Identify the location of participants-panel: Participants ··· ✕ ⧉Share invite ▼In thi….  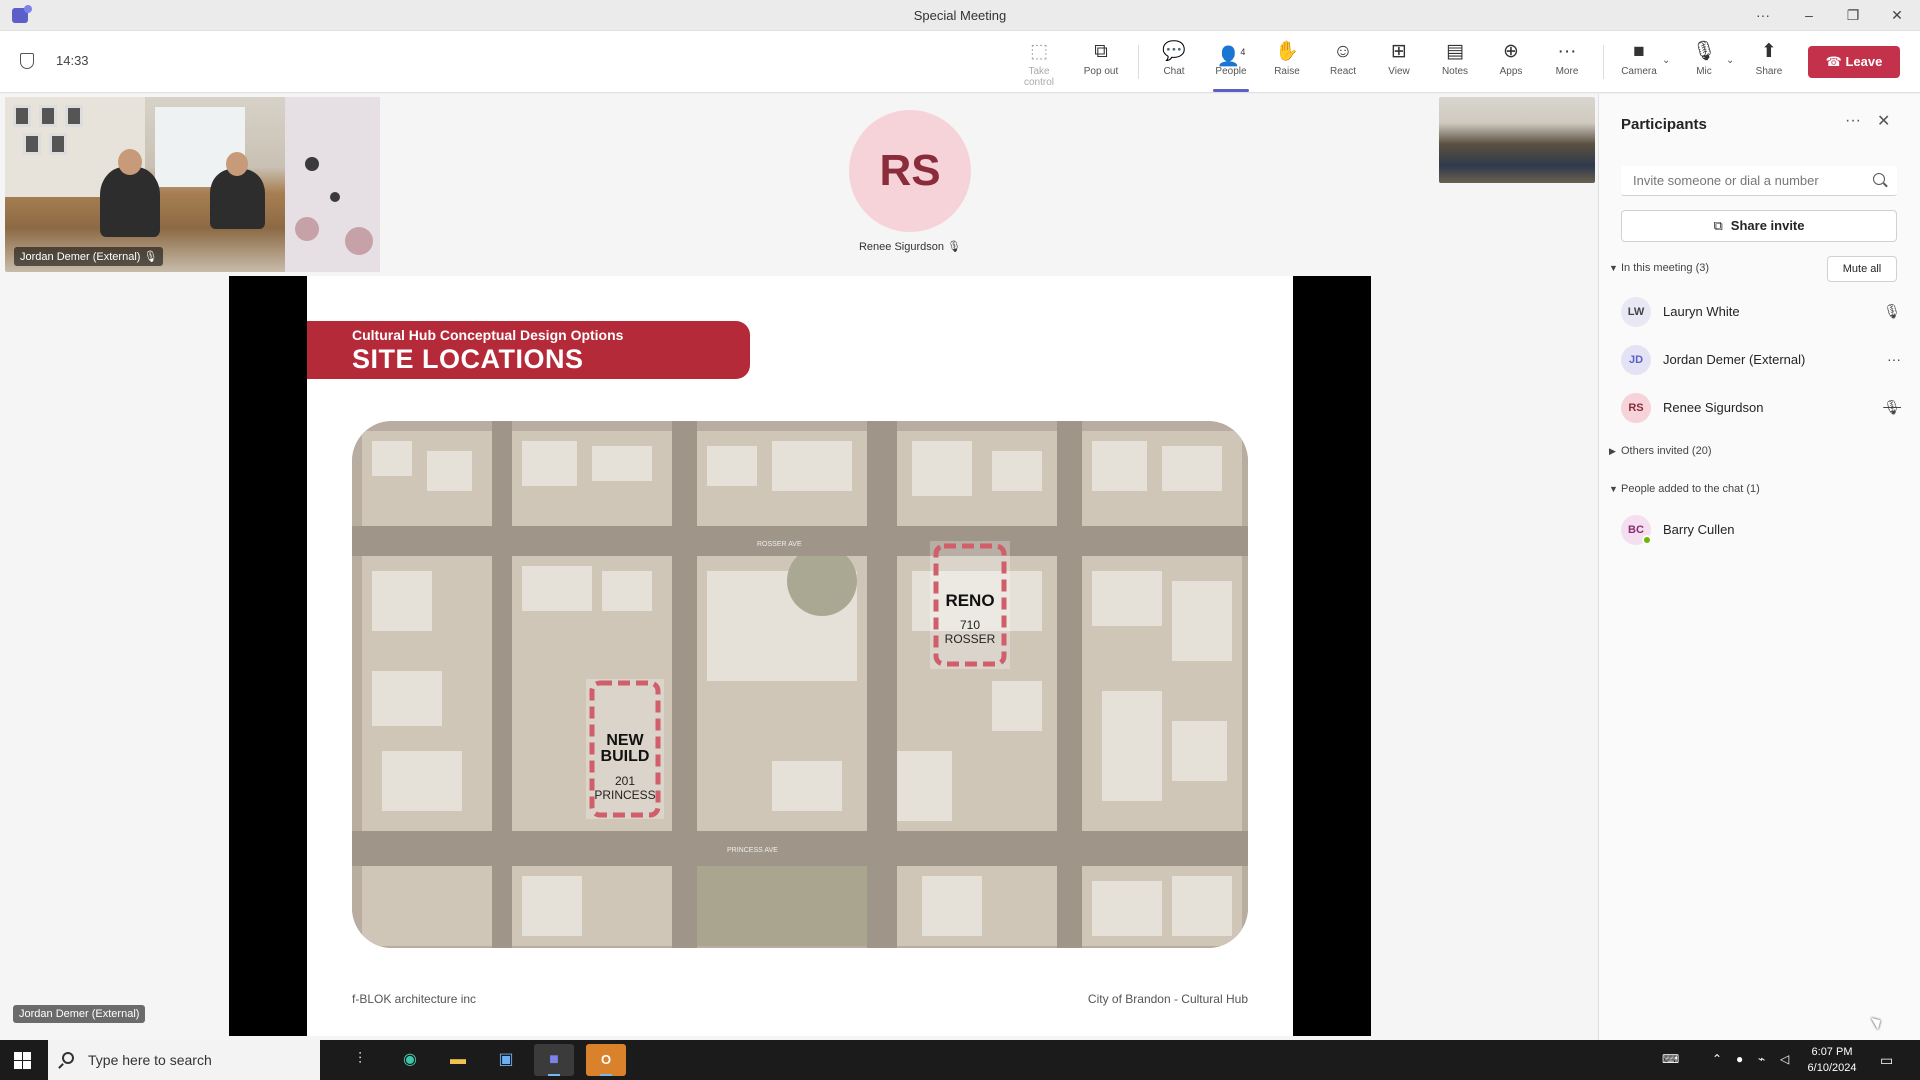
(1759, 567).